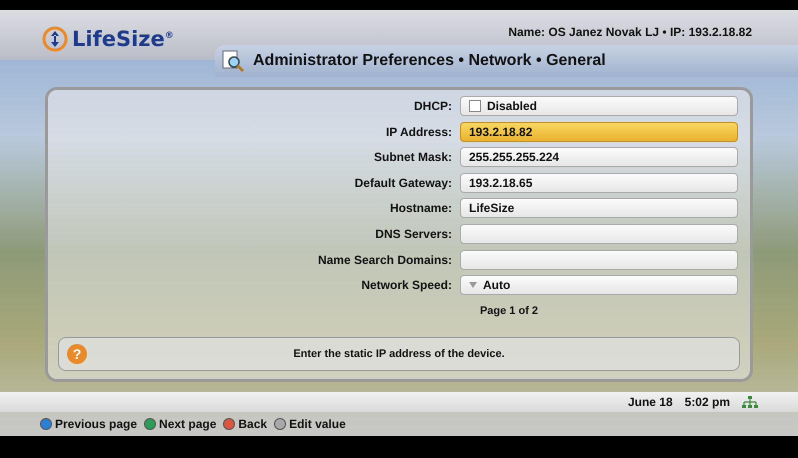  What do you see at coordinates (420, 208) in the screenshot?
I see `field-label: Hostname:` at bounding box center [420, 208].